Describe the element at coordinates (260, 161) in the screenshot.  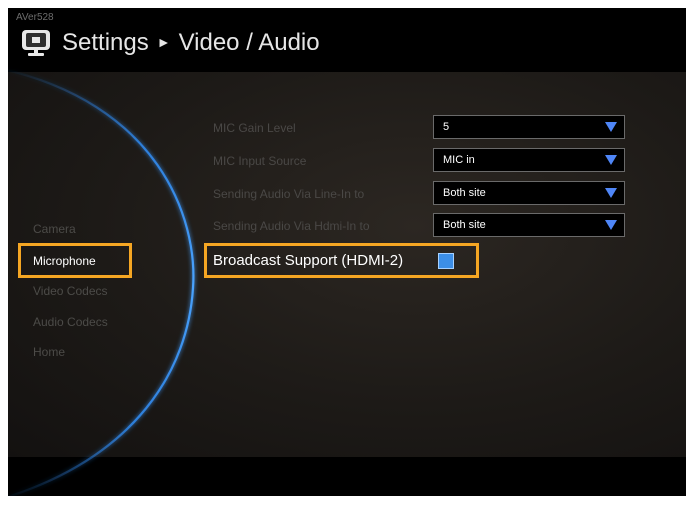
I see `mic-input-source-label: MIC Input Source` at that location.